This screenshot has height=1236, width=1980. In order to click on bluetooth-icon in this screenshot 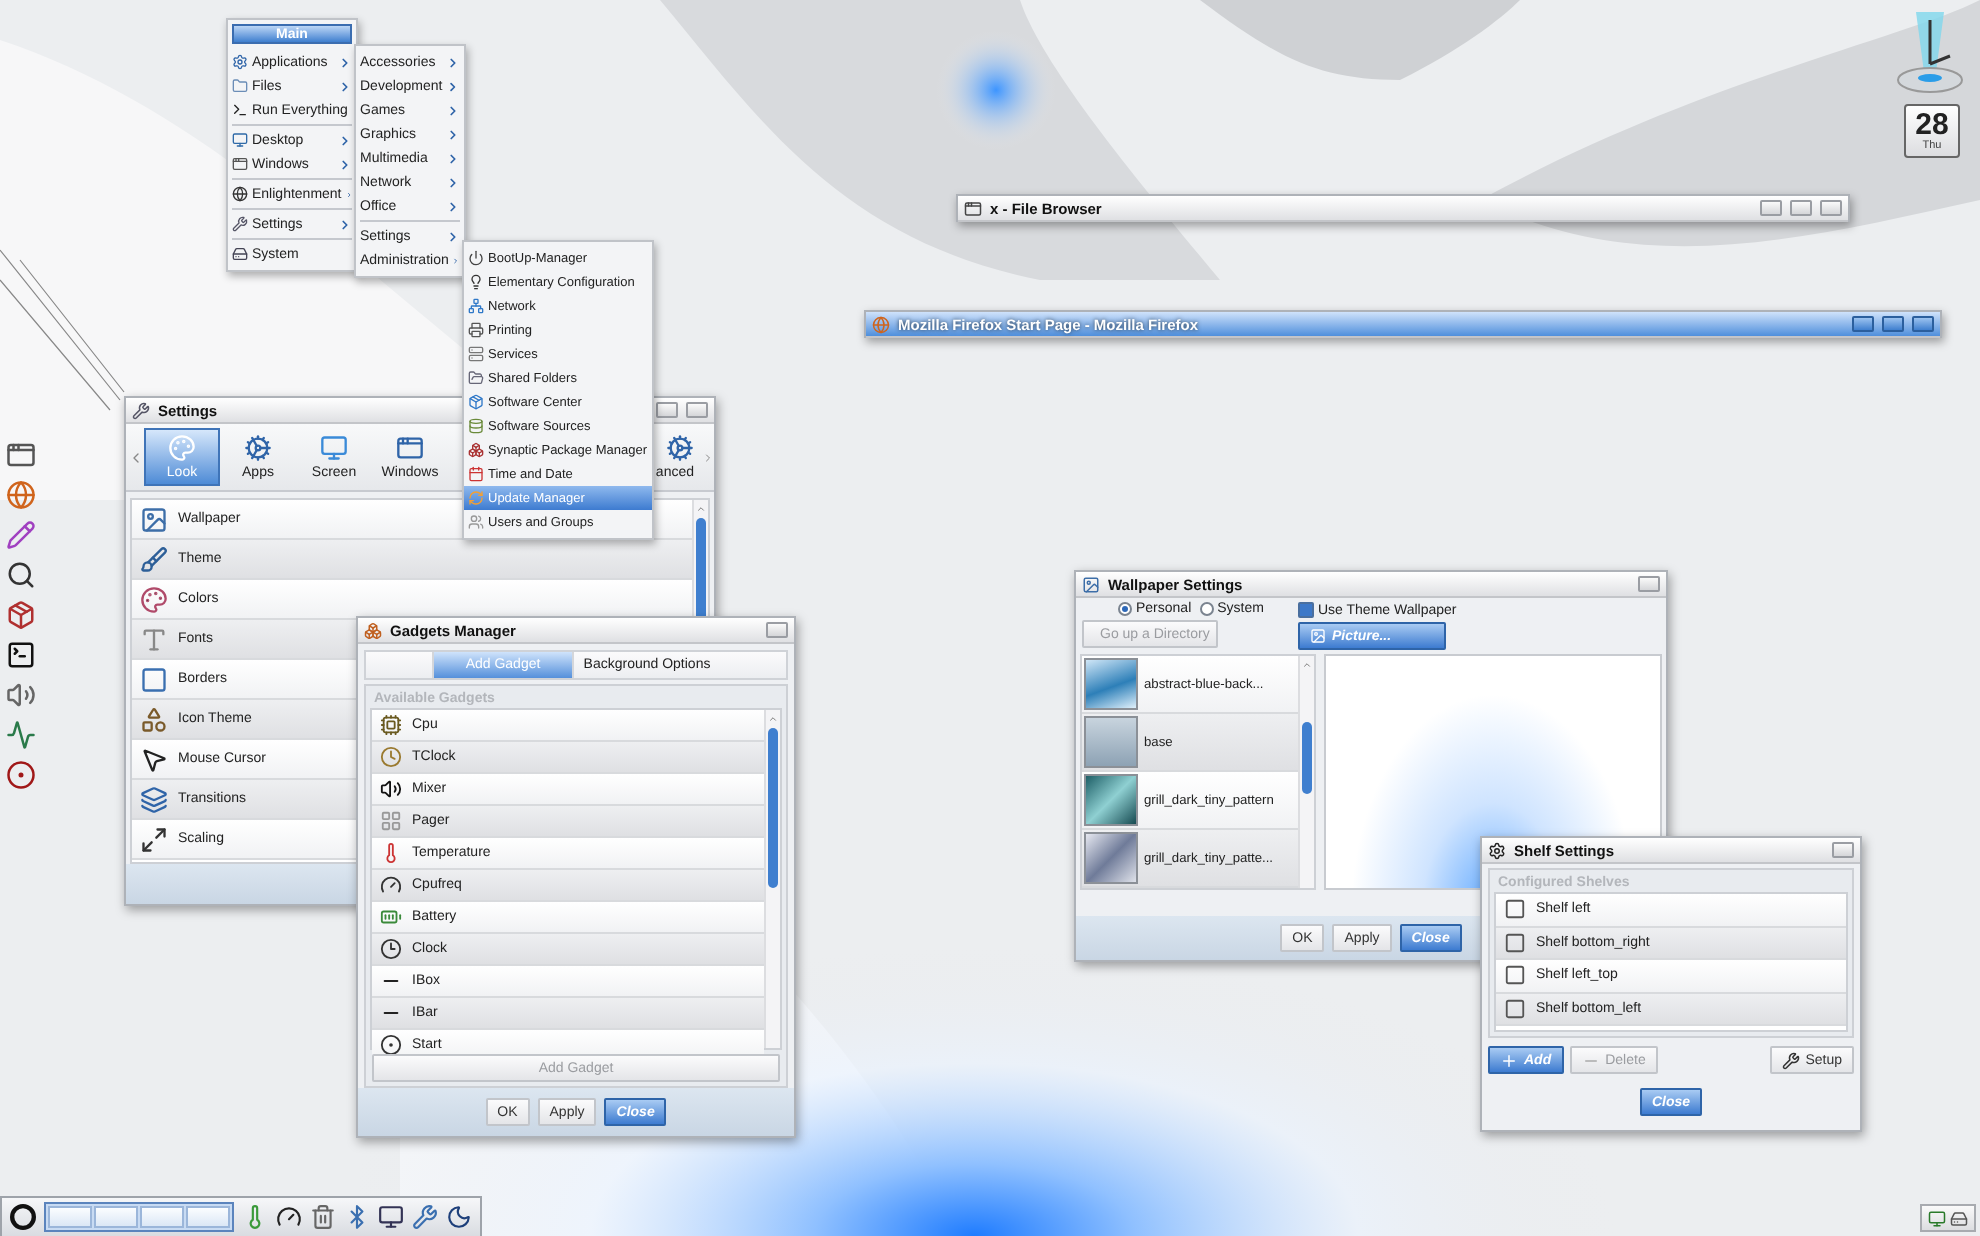, I will do `click(357, 1217)`.